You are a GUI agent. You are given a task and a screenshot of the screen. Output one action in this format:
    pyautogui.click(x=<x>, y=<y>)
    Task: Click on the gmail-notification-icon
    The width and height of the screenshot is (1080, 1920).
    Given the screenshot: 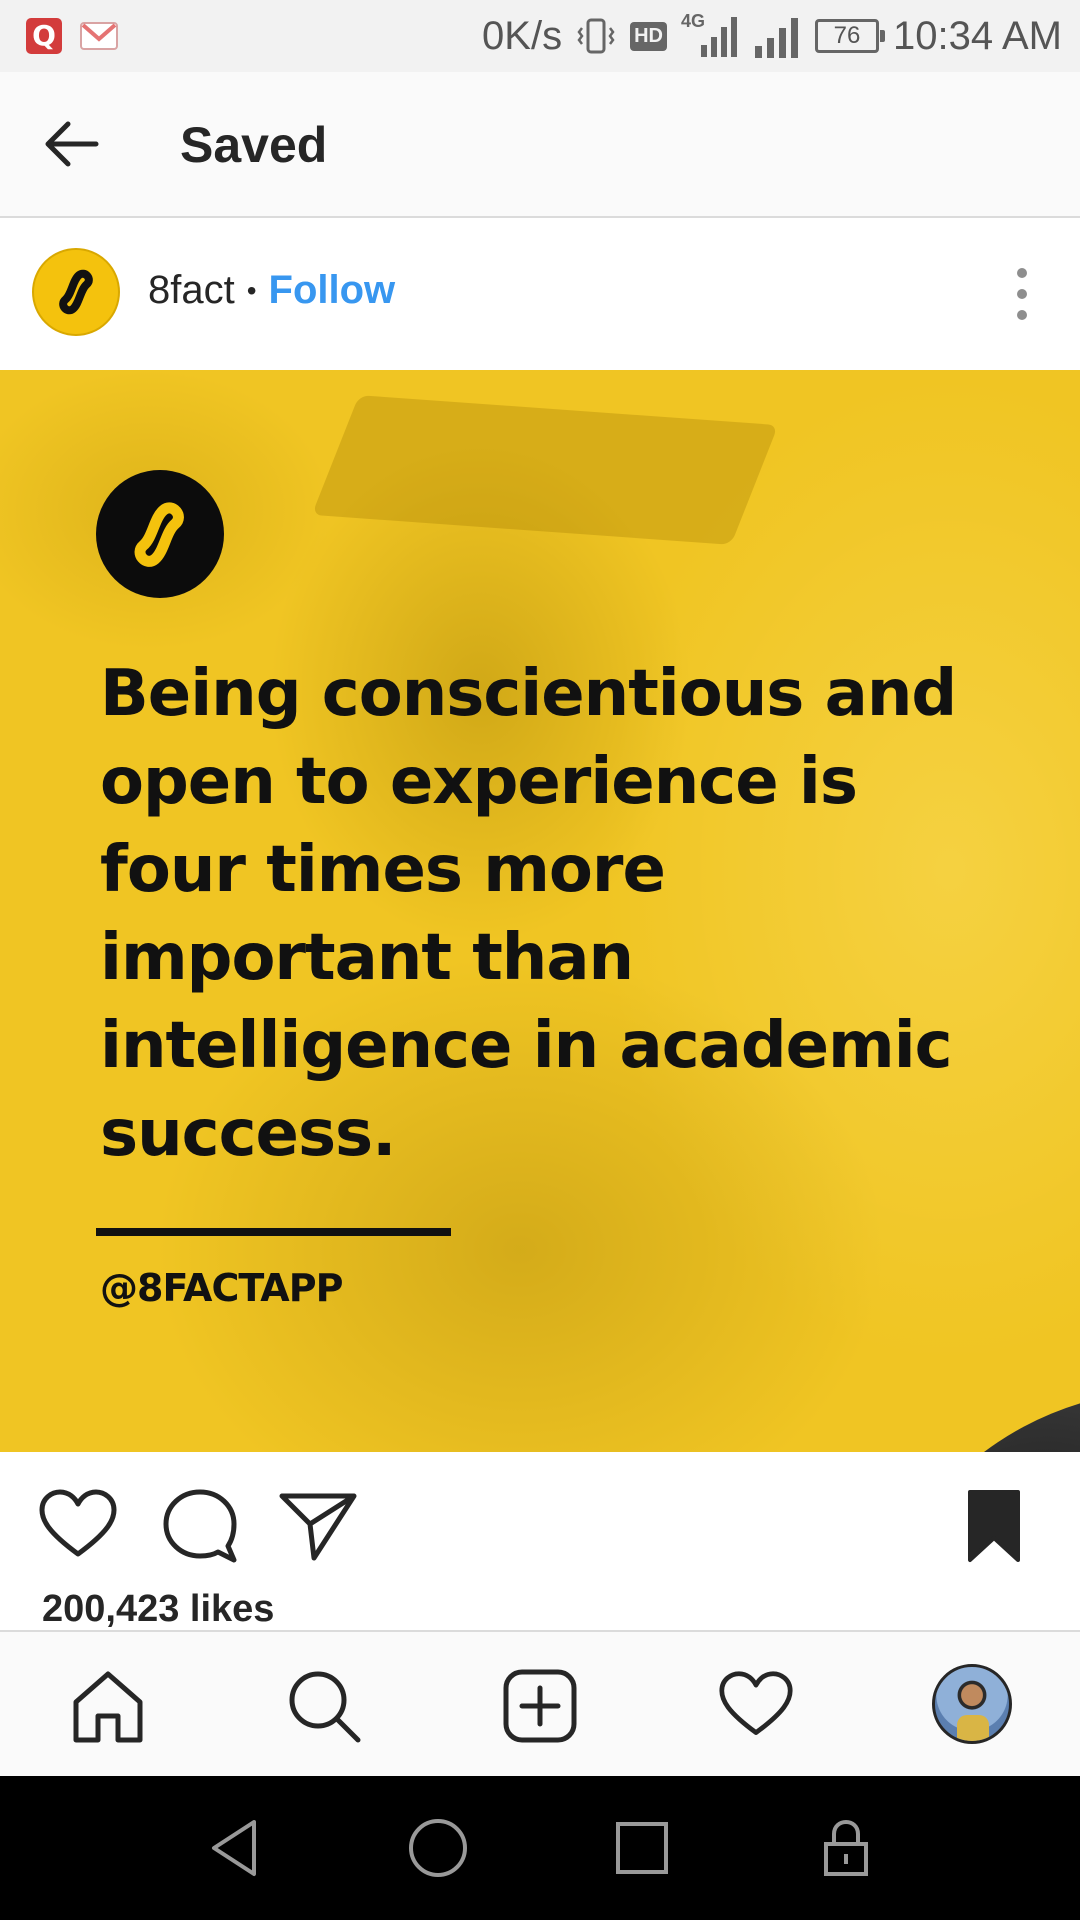 What is the action you would take?
    pyautogui.click(x=99, y=36)
    